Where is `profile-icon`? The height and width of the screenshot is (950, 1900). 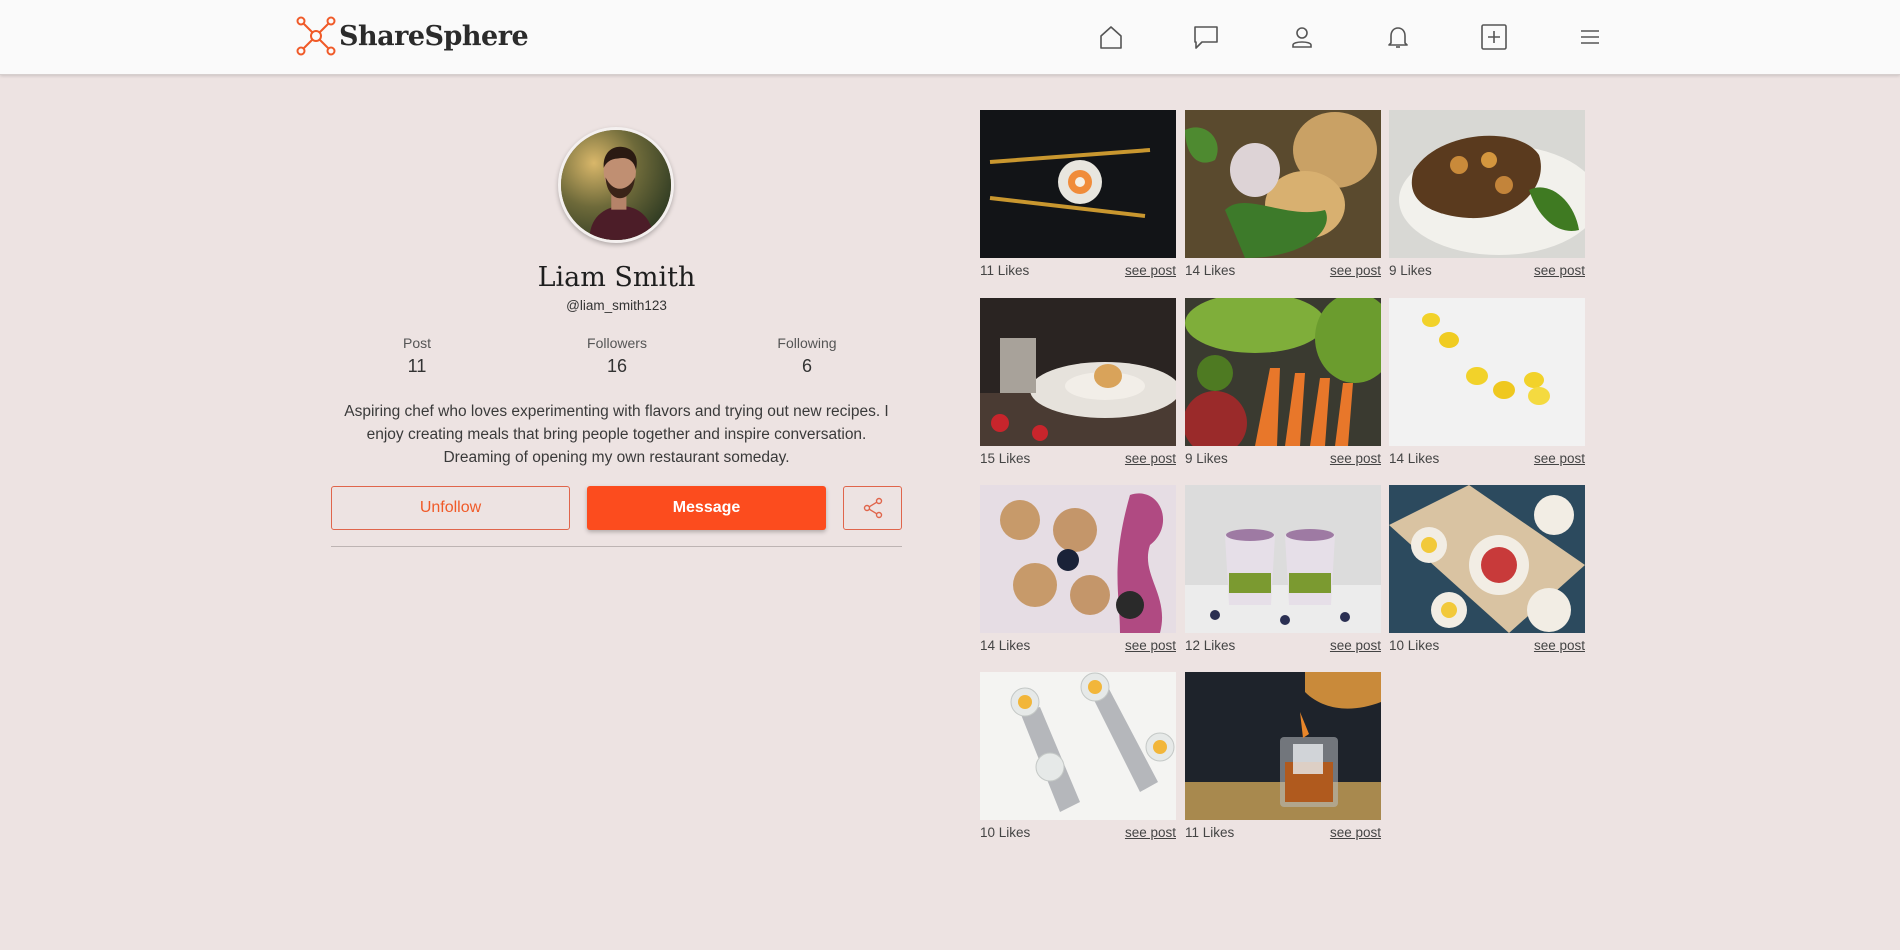
profile-icon is located at coordinates (1302, 37).